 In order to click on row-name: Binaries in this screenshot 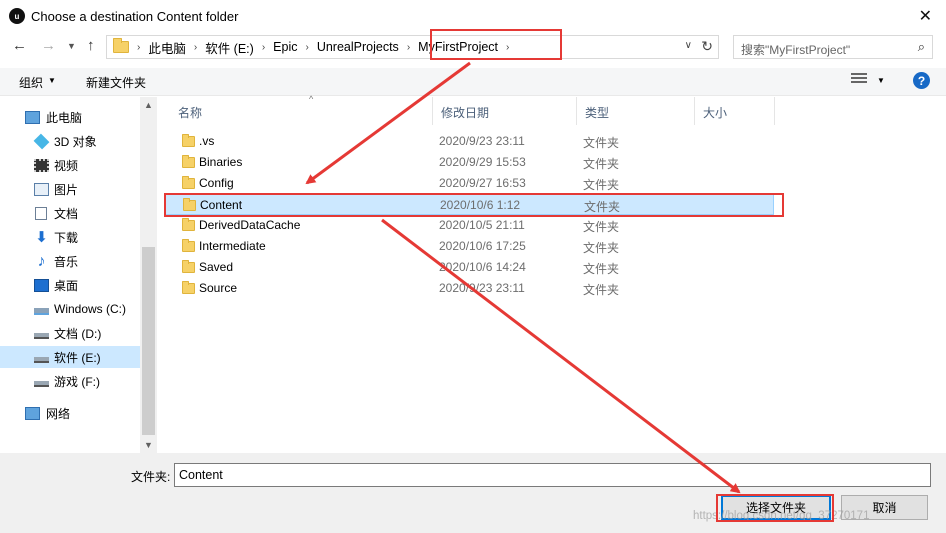, I will do `click(221, 162)`.